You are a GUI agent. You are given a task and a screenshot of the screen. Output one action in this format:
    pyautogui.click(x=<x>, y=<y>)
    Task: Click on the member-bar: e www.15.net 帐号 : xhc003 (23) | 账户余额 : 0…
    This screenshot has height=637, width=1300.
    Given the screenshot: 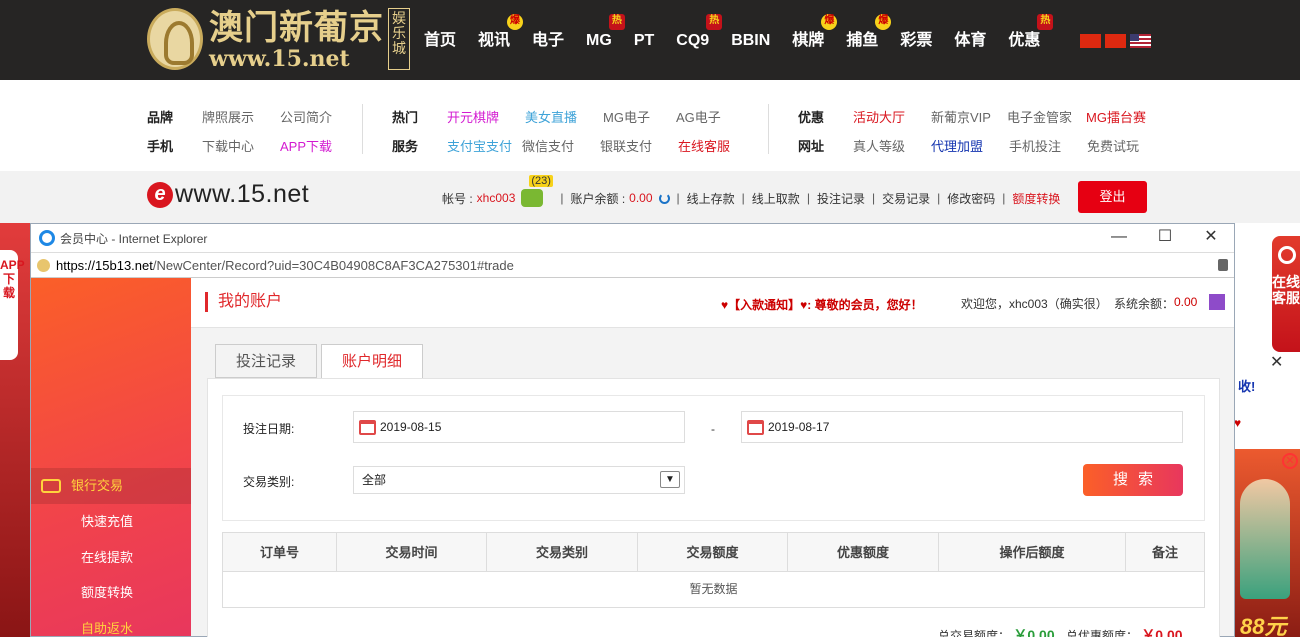 What is the action you would take?
    pyautogui.click(x=650, y=197)
    